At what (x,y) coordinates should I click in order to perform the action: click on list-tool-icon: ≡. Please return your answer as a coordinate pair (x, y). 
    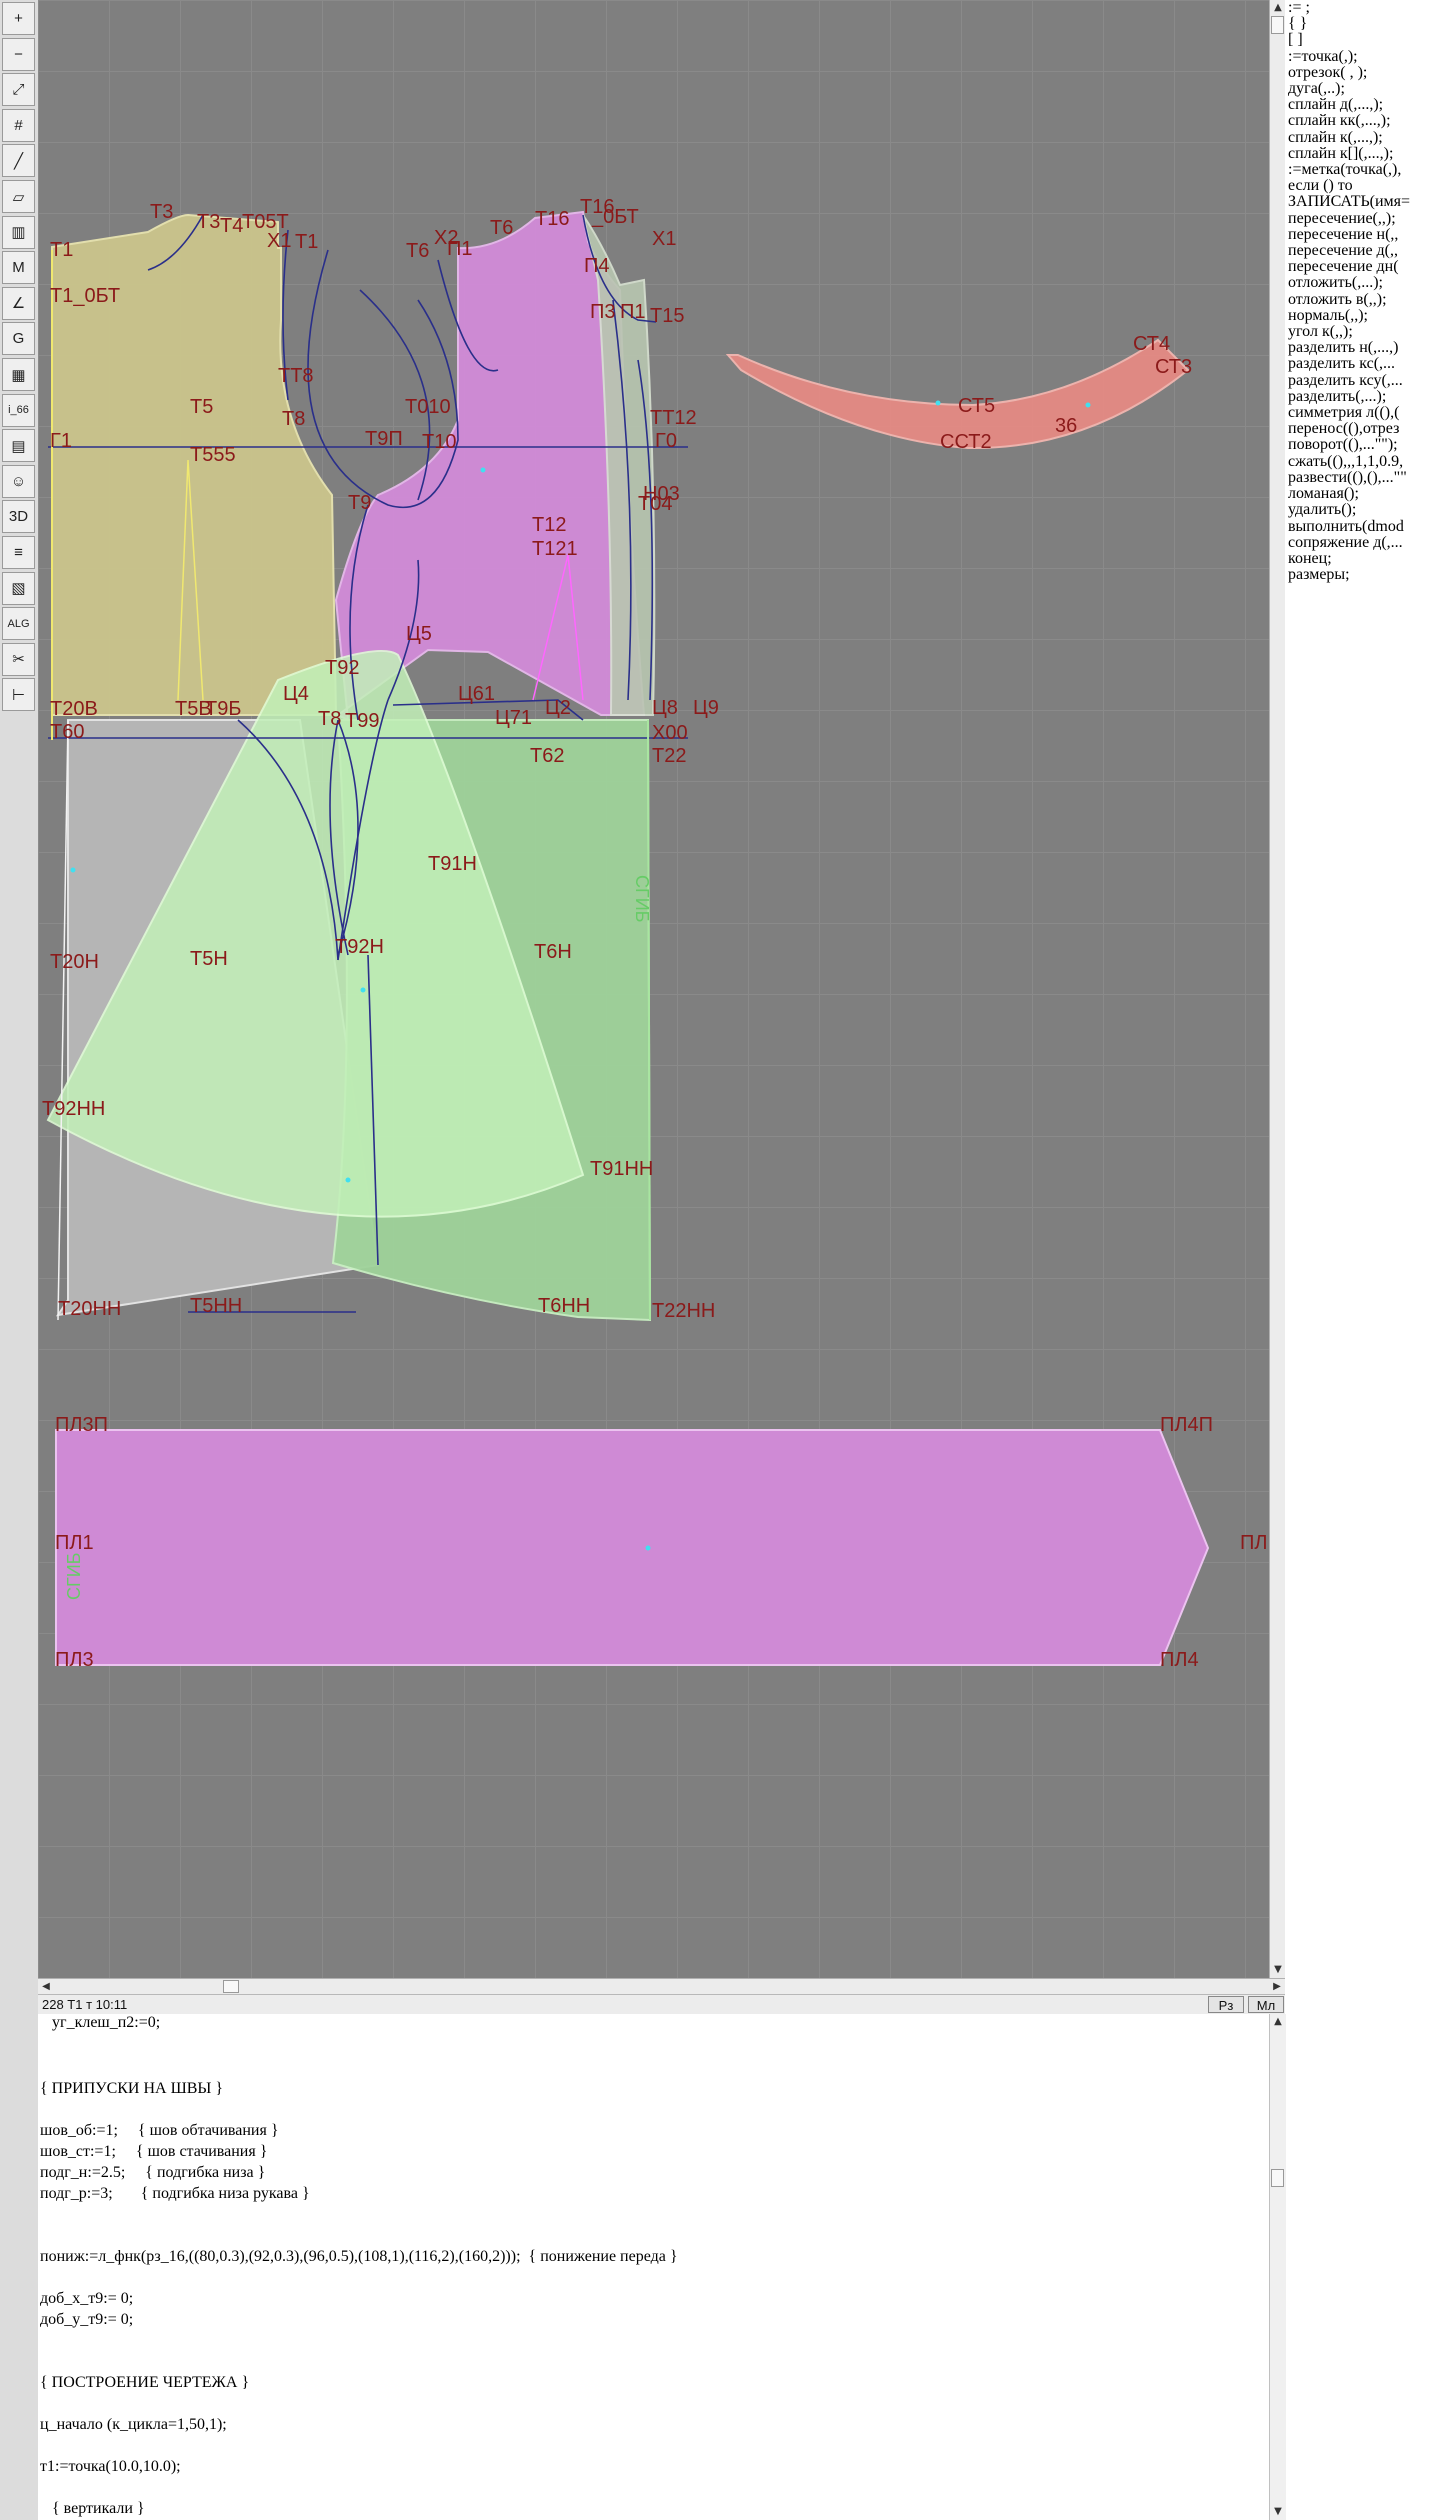
    Looking at the image, I should click on (18, 552).